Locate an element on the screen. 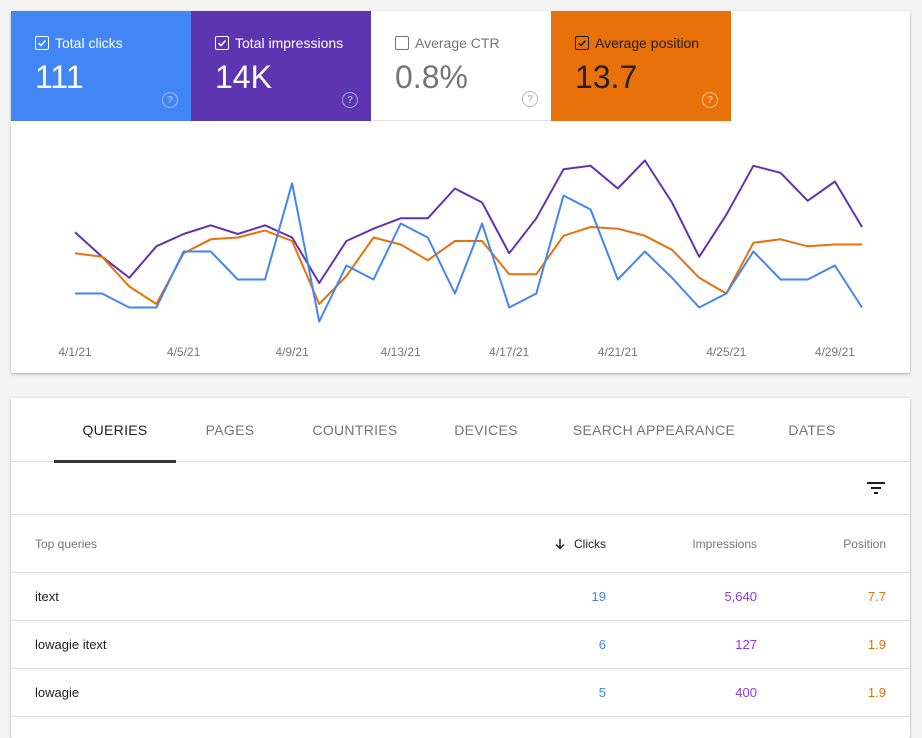 This screenshot has height=738, width=922. clicks-cell: 6 is located at coordinates (602, 644).